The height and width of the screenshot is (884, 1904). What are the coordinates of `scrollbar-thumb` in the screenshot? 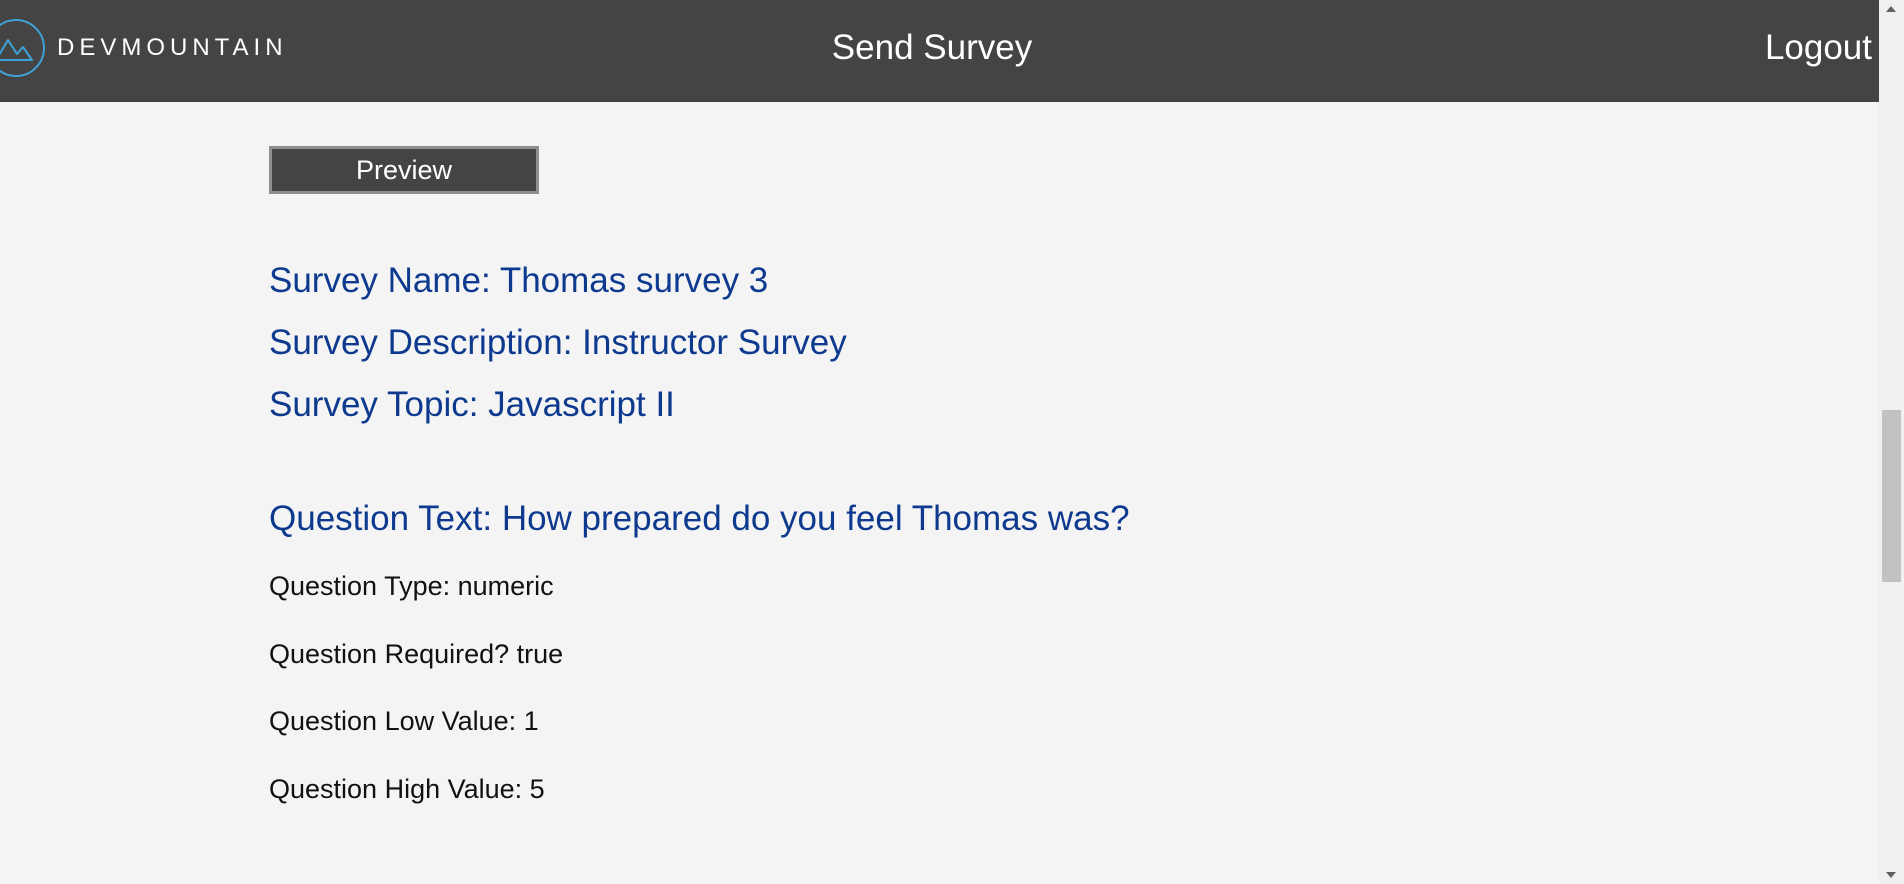 It's located at (1891, 496).